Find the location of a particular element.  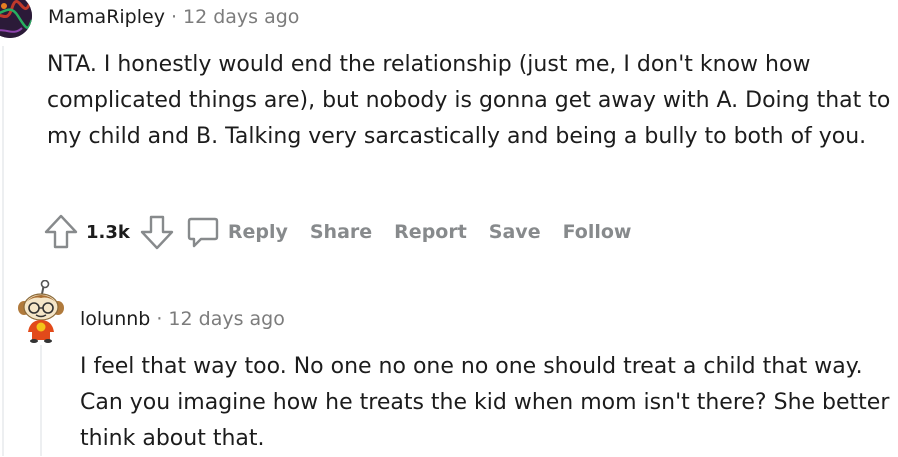

comment-meta: lolunnb · 12 days ago is located at coordinates (182, 319).